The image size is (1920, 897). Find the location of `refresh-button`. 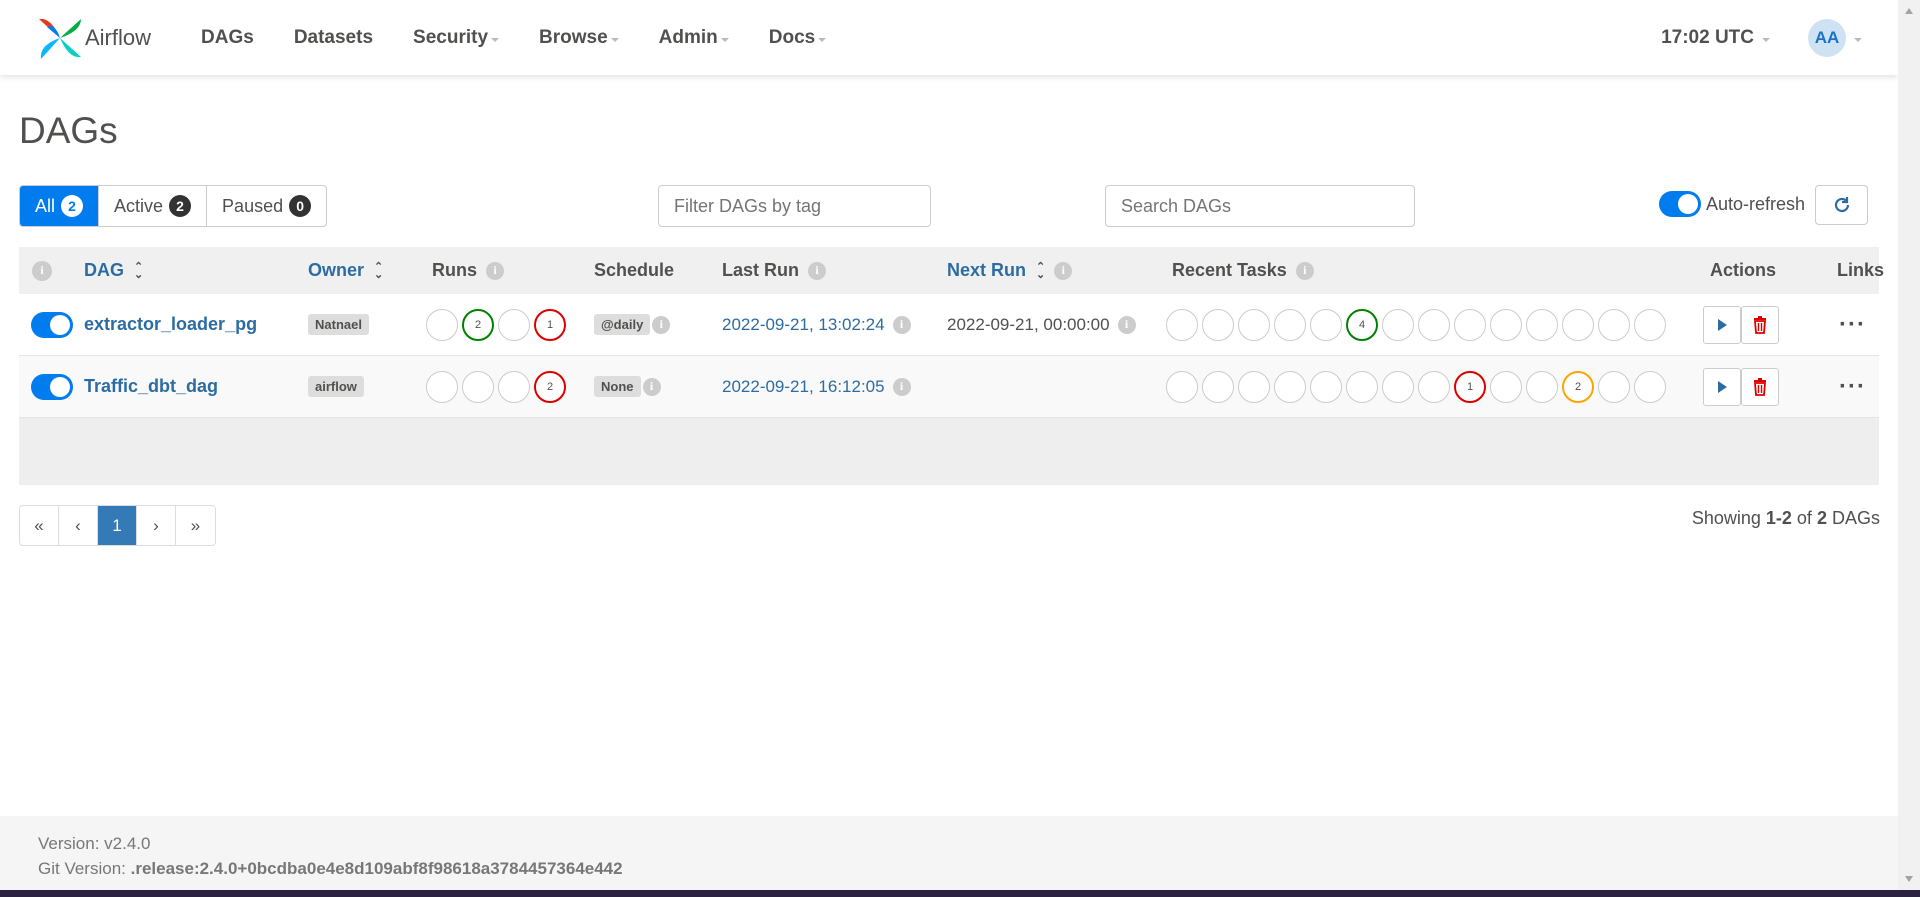

refresh-button is located at coordinates (1841, 205).